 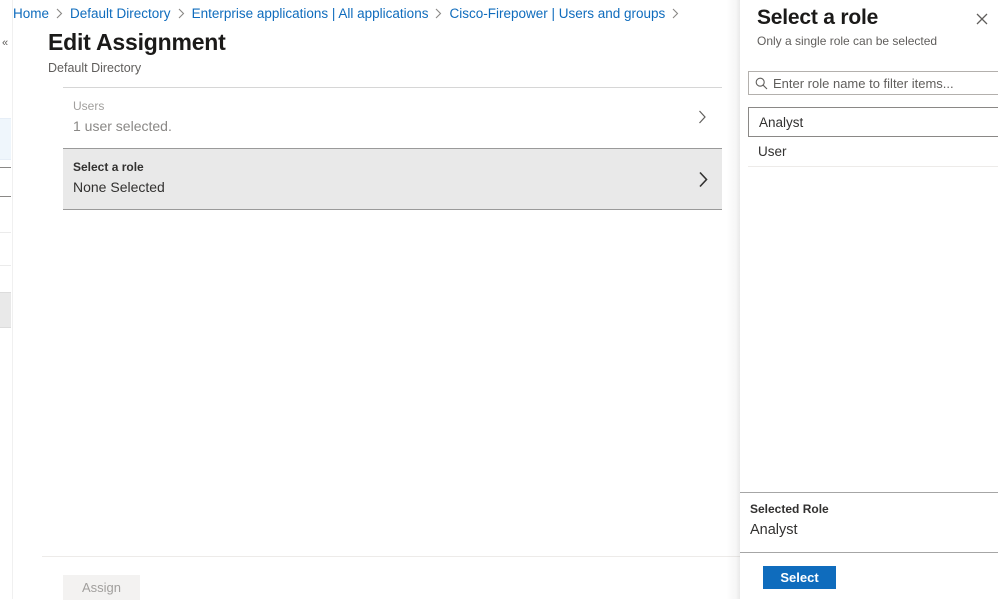 I want to click on blade-footer: Assign, so click(x=397, y=579).